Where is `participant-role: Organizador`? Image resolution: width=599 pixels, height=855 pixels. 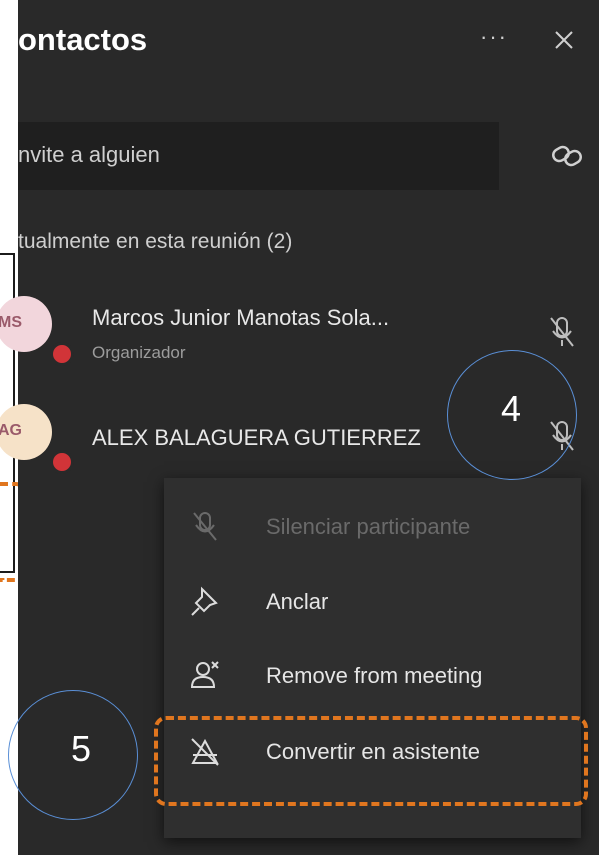
participant-role: Organizador is located at coordinates (139, 352).